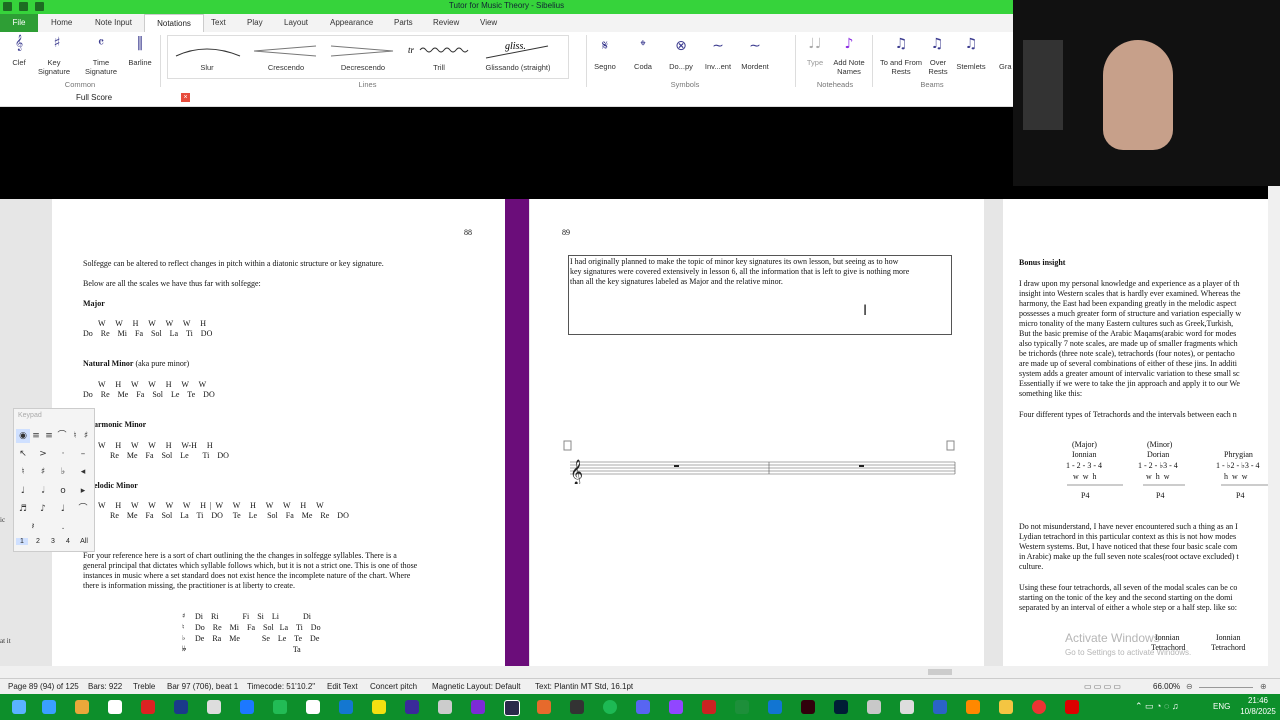 The image size is (1280, 720). What do you see at coordinates (1189, 686) in the screenshot?
I see `zoom-out-icon: ⊖` at bounding box center [1189, 686].